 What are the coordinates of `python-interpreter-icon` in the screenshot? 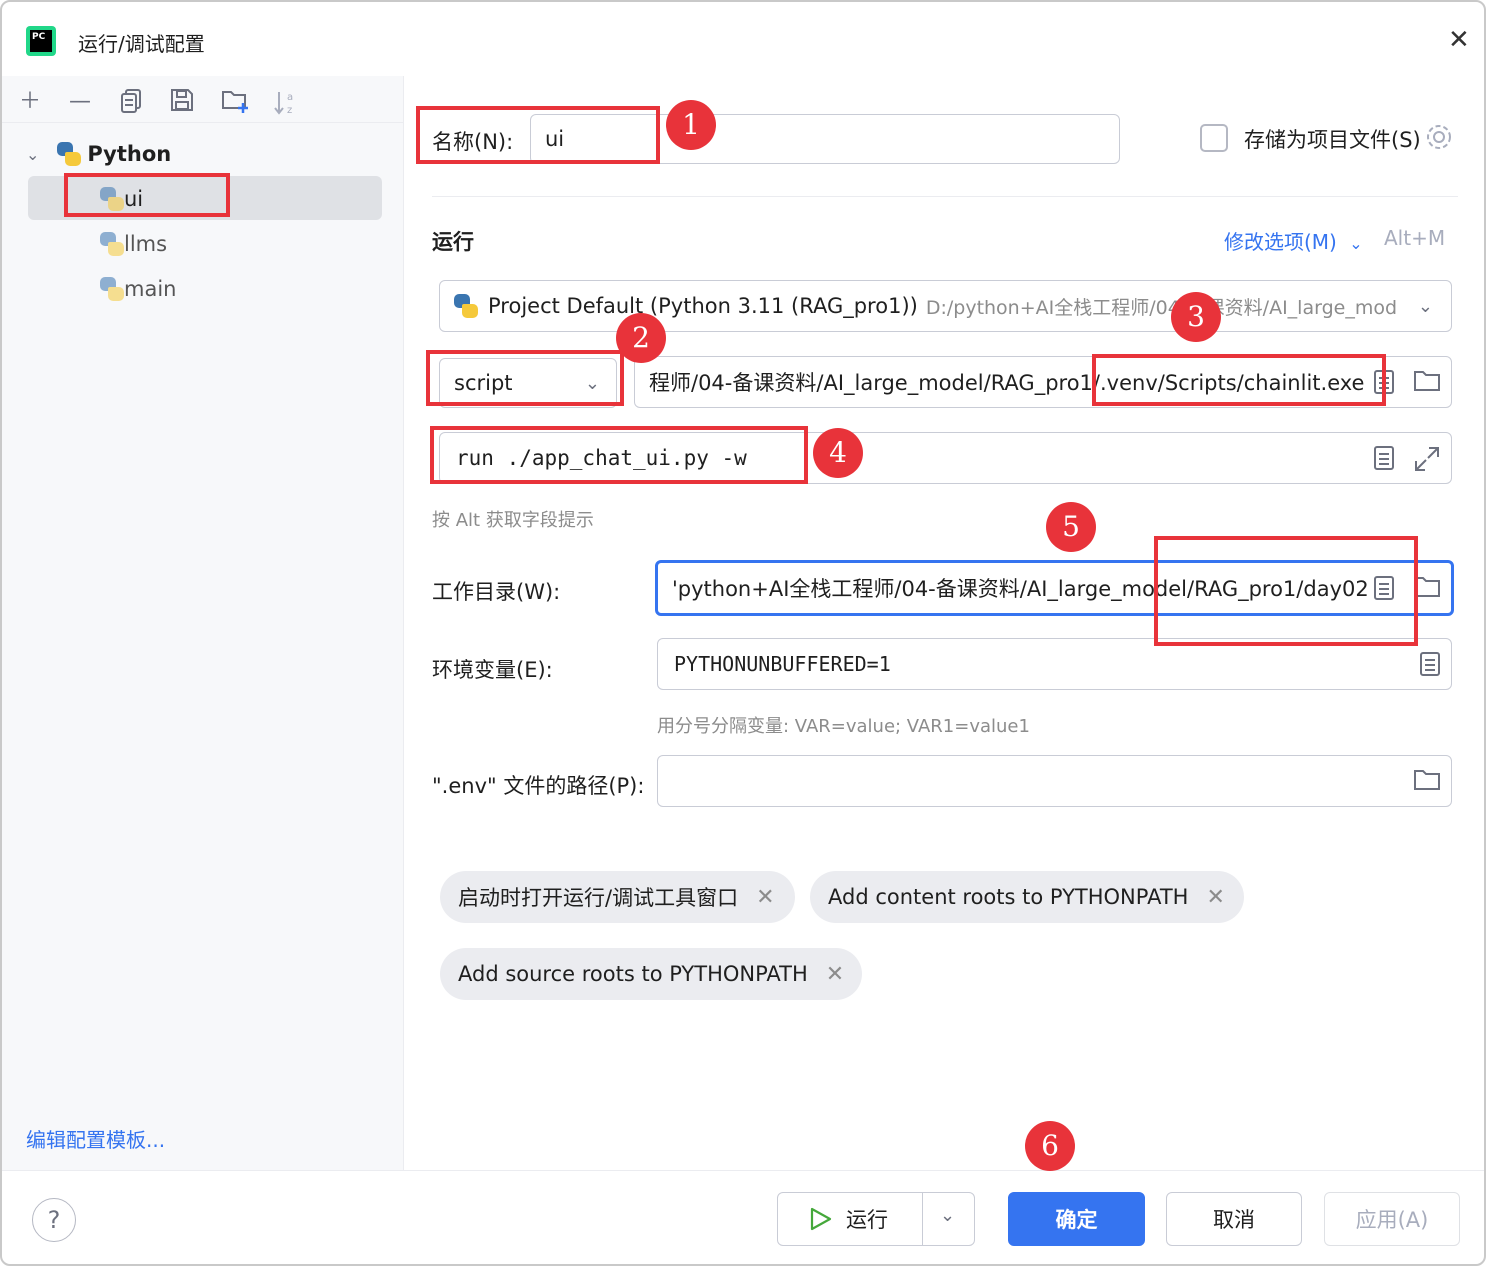 It's located at (466, 306).